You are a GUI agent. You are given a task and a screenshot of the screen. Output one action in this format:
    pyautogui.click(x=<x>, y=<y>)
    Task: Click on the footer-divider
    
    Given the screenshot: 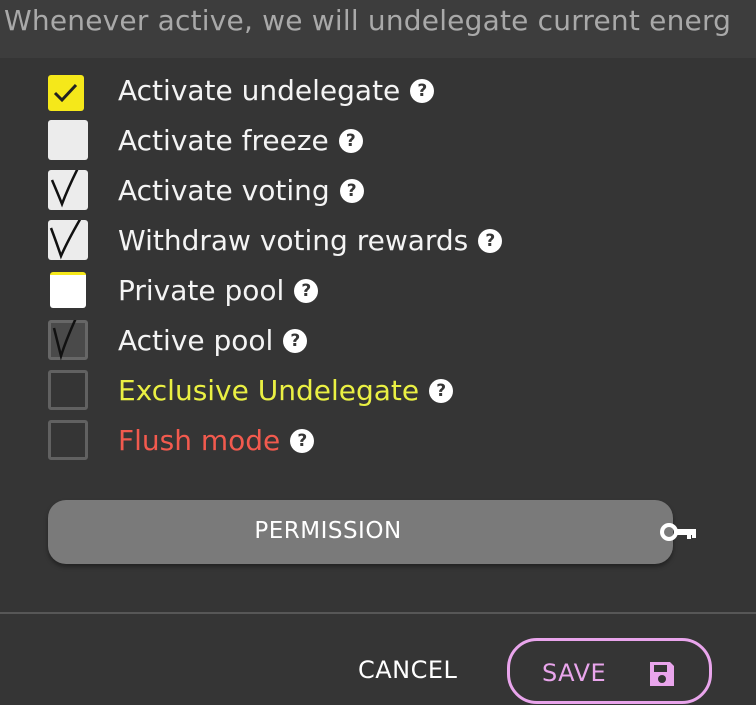 What is the action you would take?
    pyautogui.click(x=378, y=613)
    